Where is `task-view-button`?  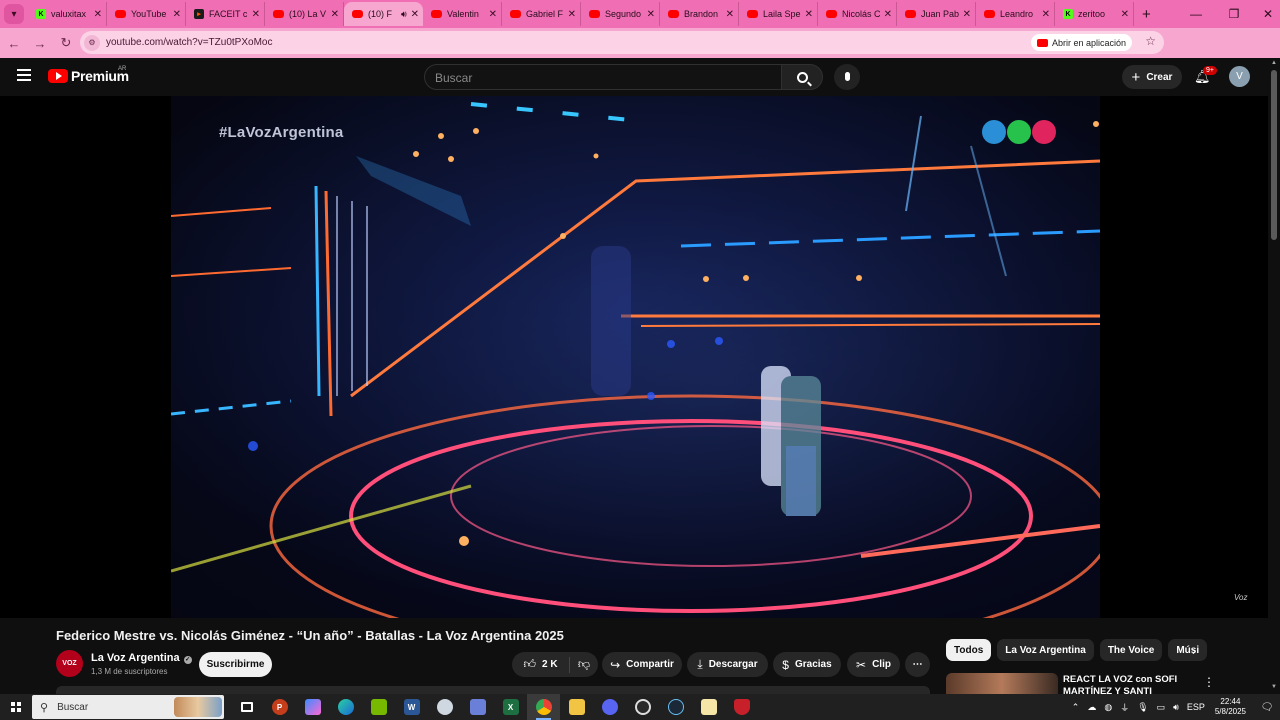
task-view-button is located at coordinates (246, 707).